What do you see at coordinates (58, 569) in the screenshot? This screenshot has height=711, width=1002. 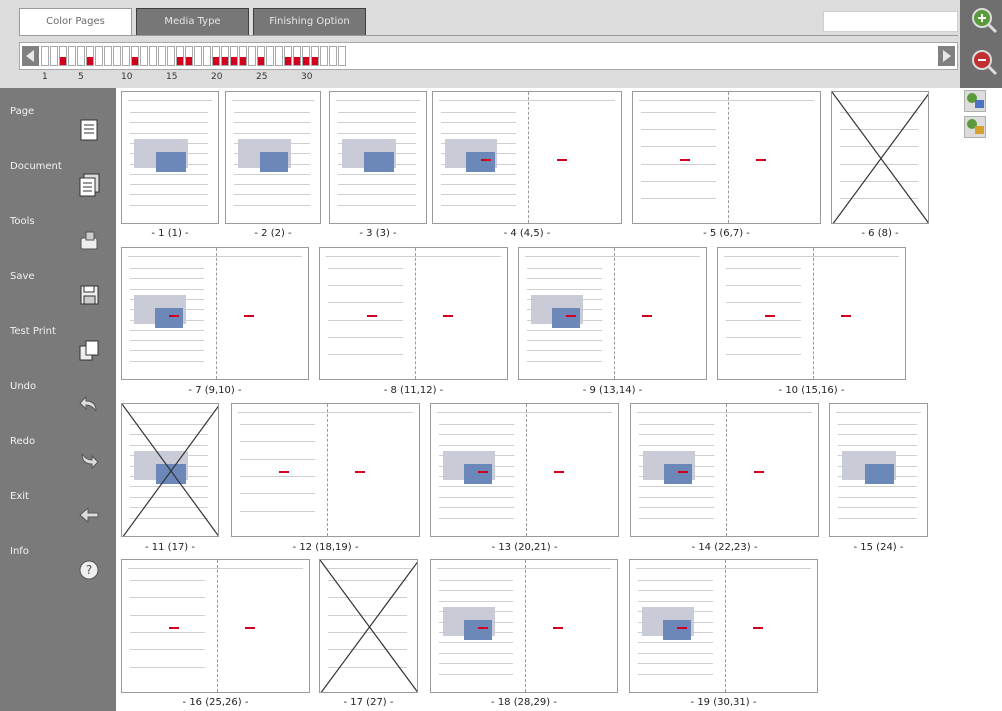 I see `sidebar-item-info: Info?` at bounding box center [58, 569].